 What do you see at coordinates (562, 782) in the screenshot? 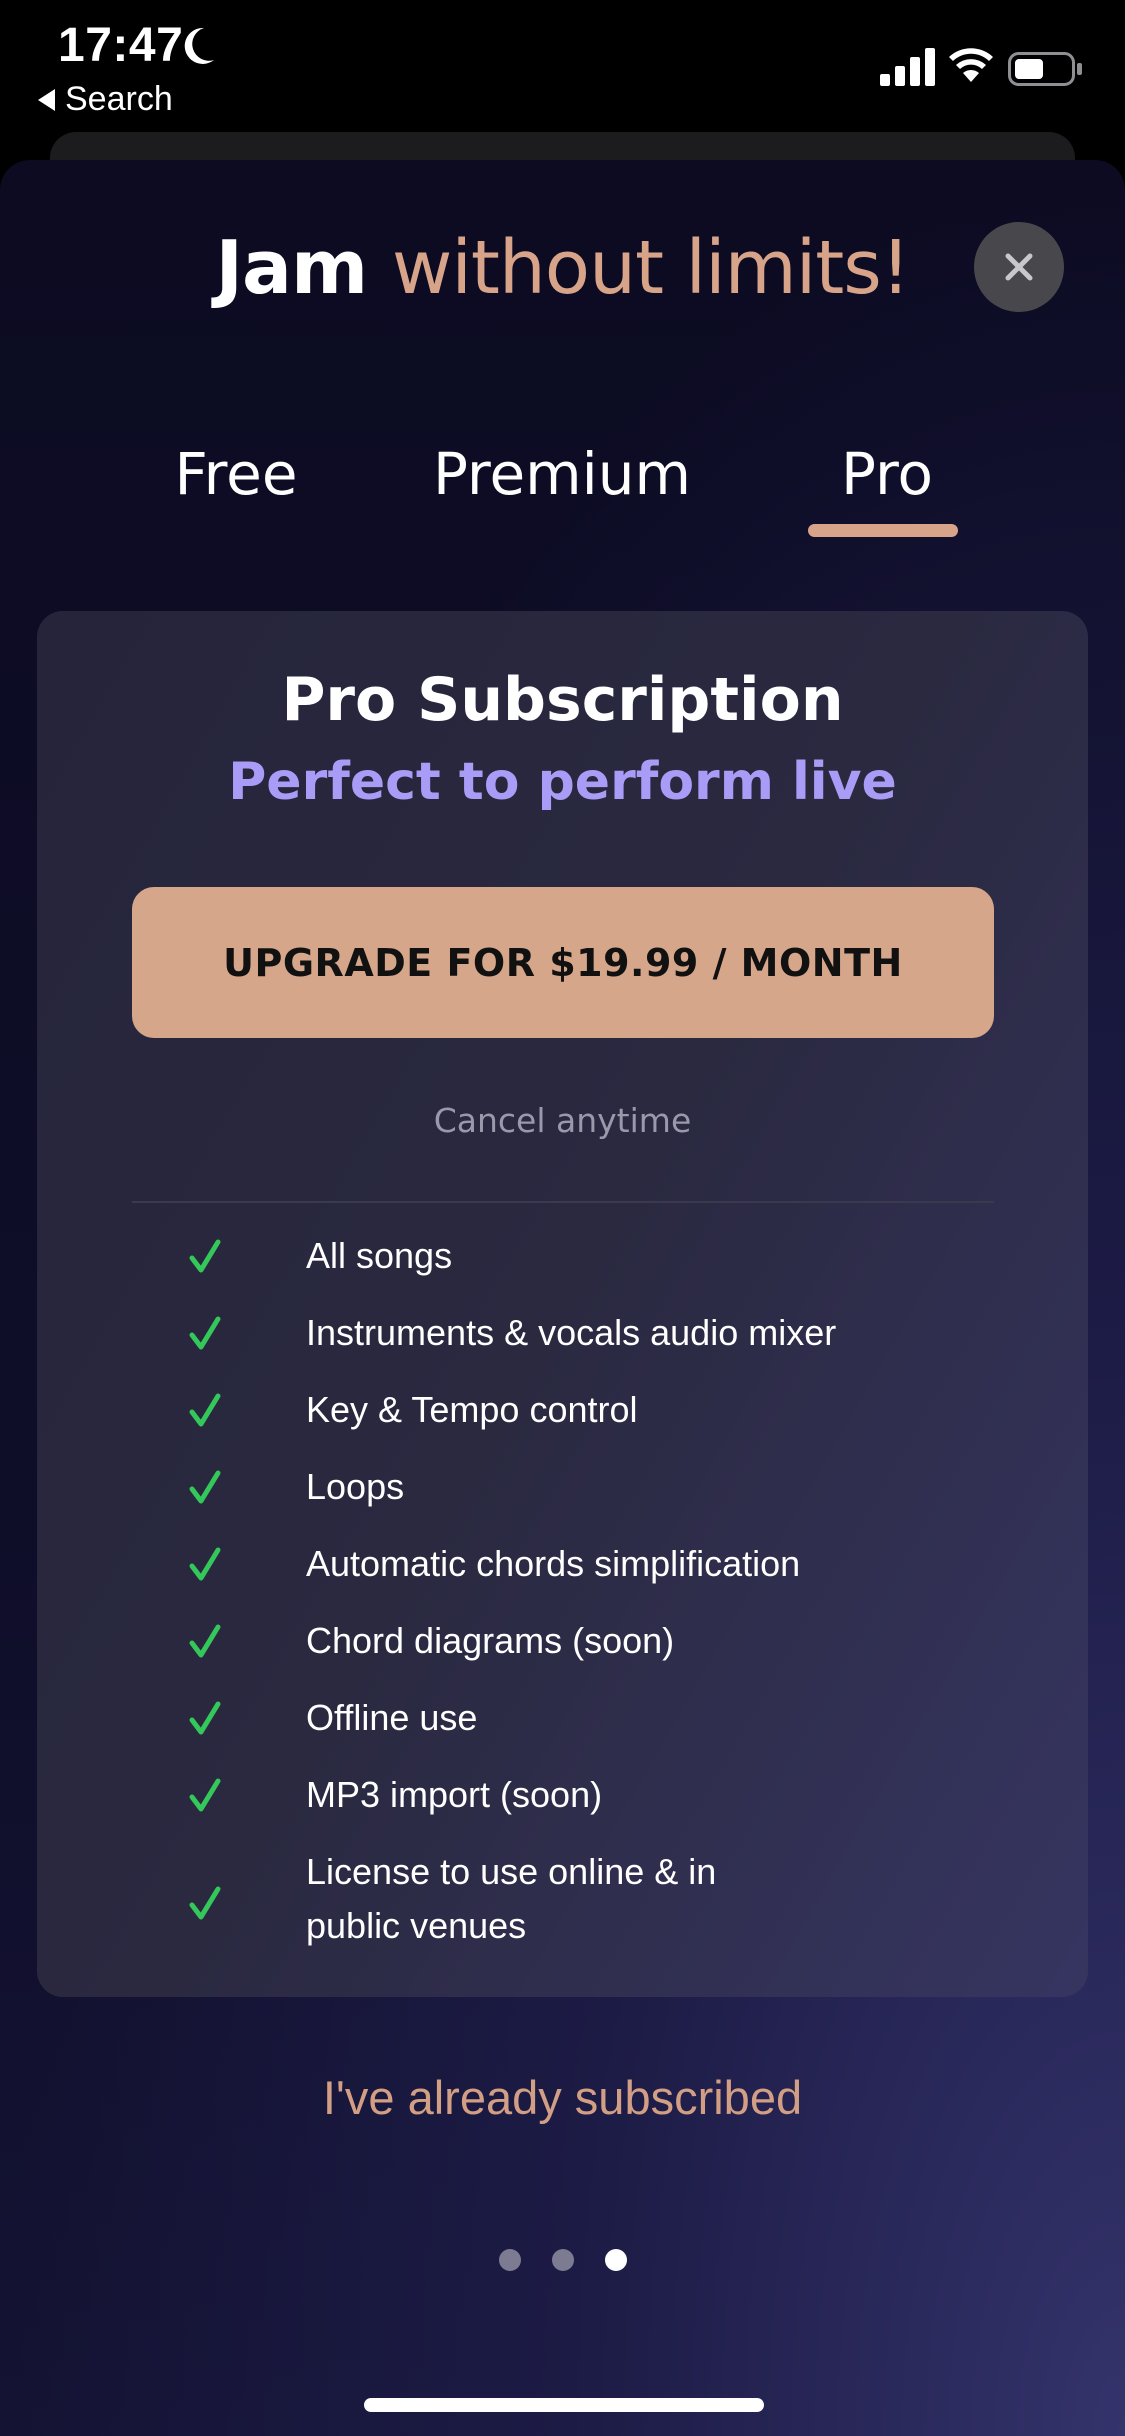
I see `plan-subtitle: Perfect to perform live` at bounding box center [562, 782].